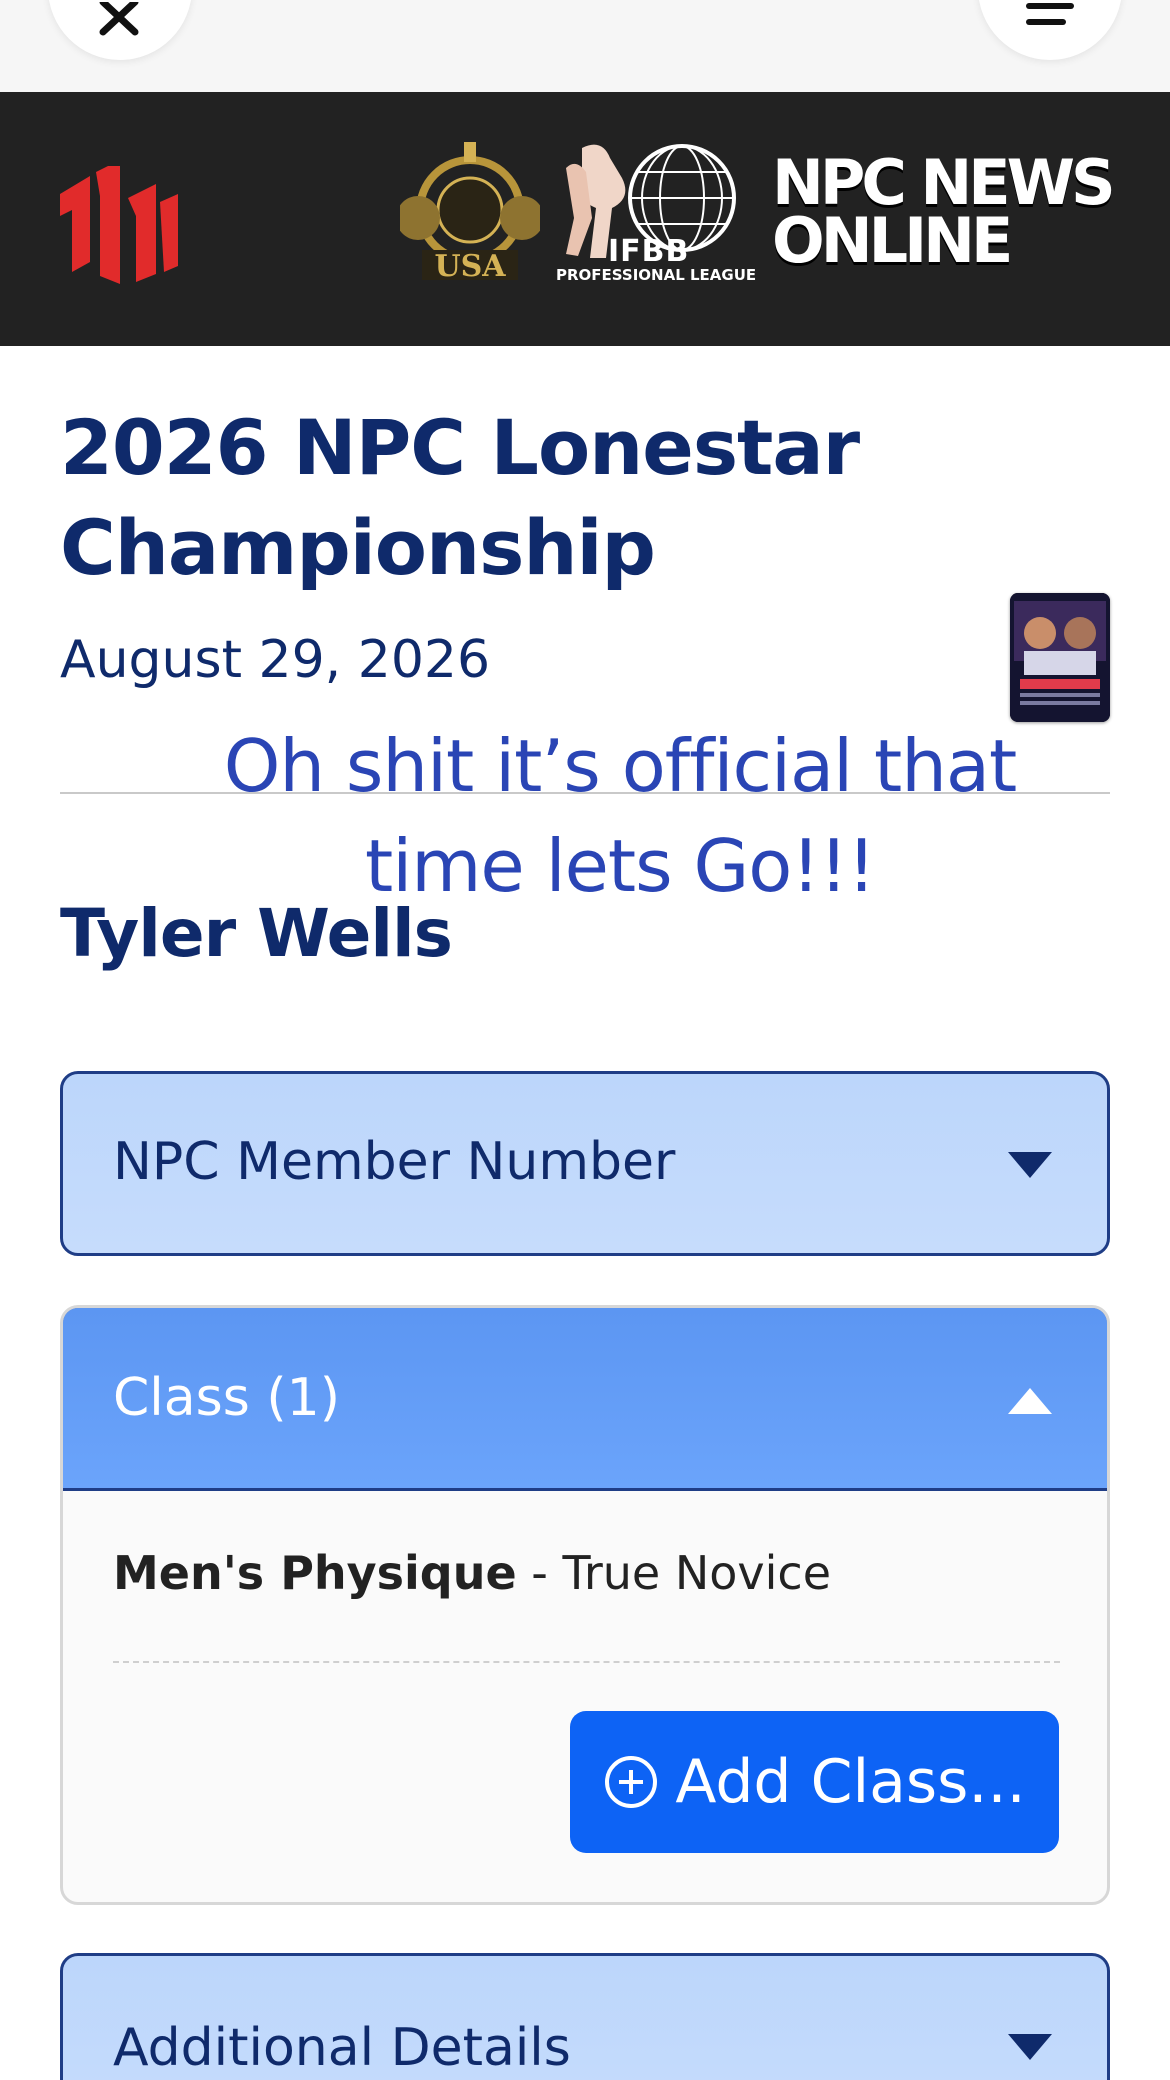 Image resolution: width=1170 pixels, height=2080 pixels. Describe the element at coordinates (656, 275) in the screenshot. I see `ifbb-subtext: PROFESSIONAL LEAGUE` at that location.